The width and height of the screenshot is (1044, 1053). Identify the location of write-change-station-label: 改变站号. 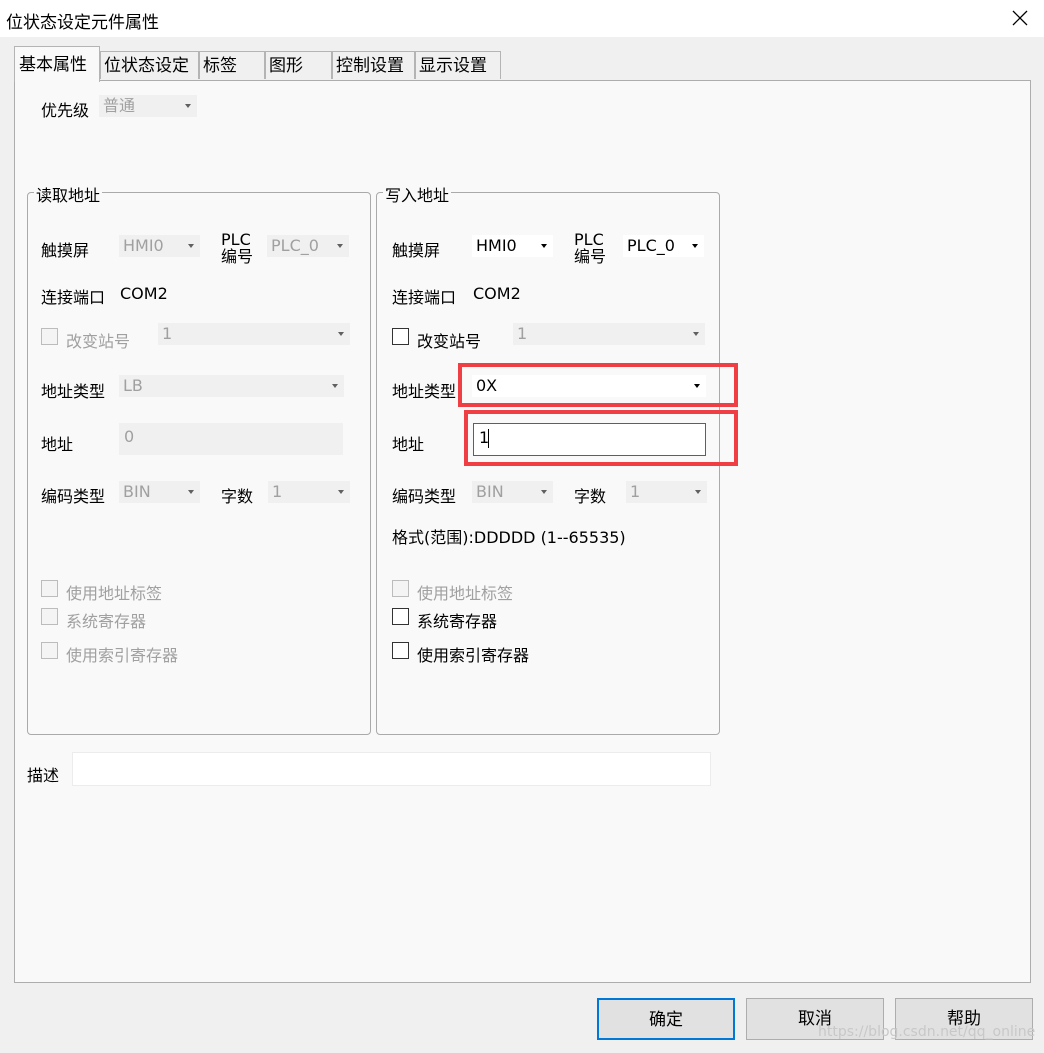
(449, 341).